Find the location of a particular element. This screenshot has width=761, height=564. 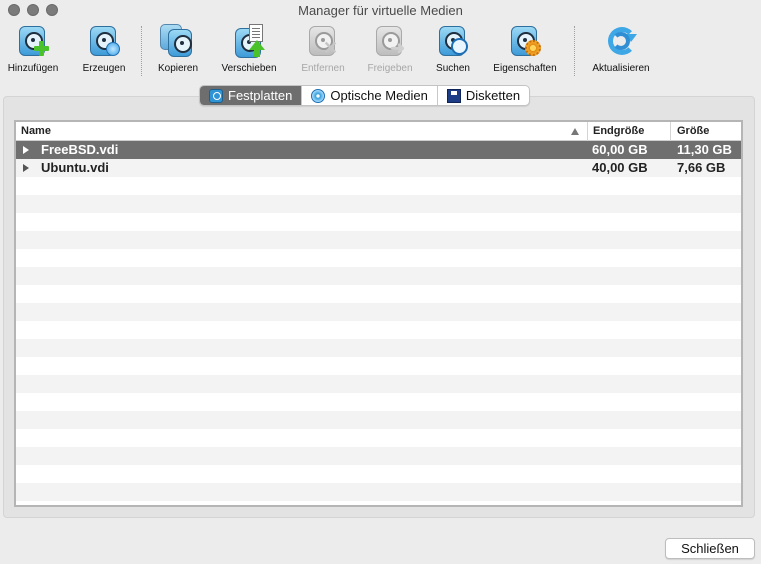

add-button: Hinzufügen is located at coordinates (33, 51).